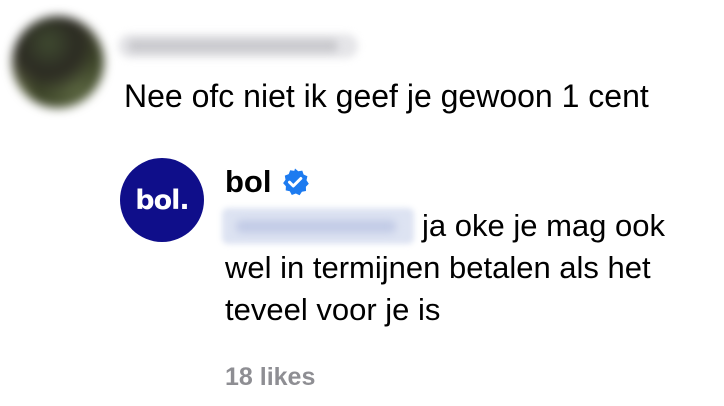  I want to click on reply-header: bol, so click(267, 182).